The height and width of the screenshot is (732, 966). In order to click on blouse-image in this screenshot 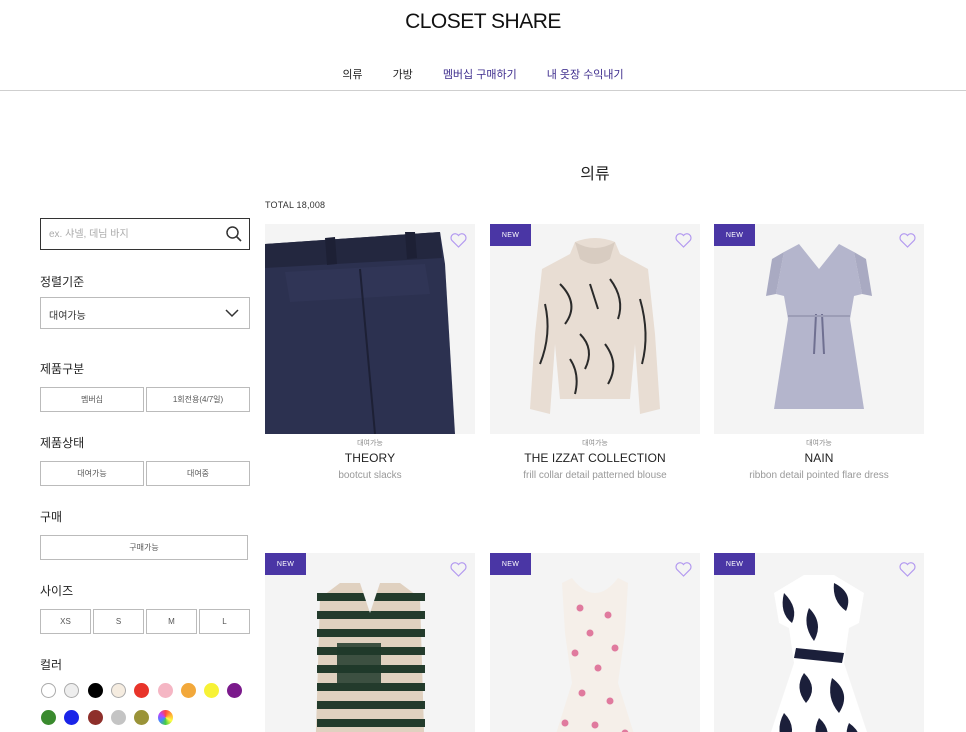, I will do `click(595, 329)`.